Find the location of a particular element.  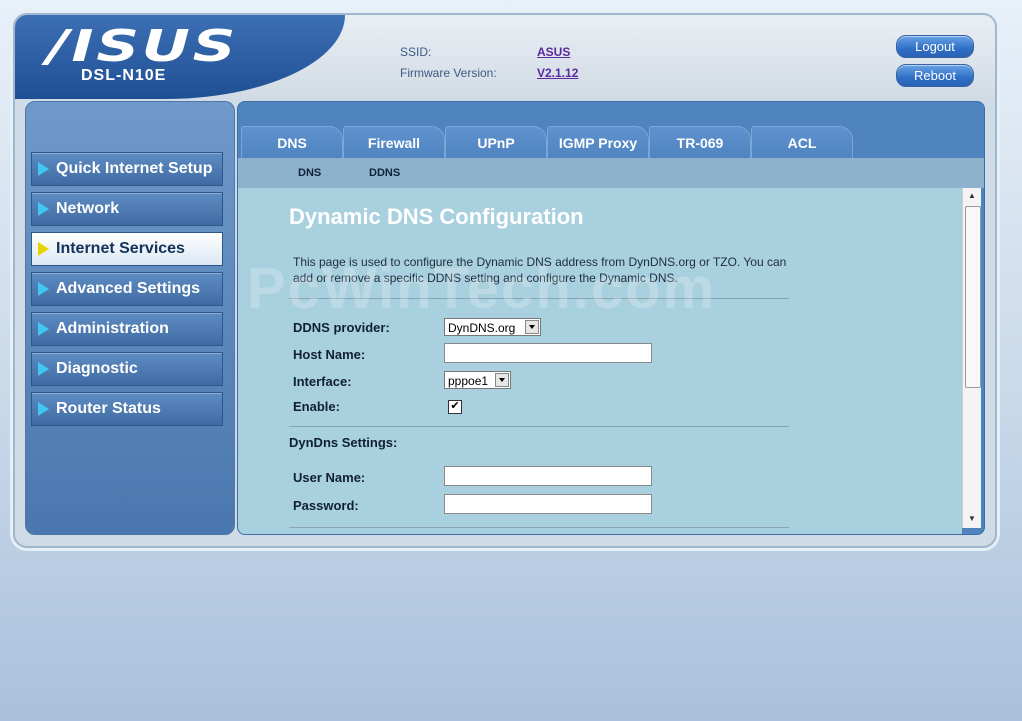

sidebar-item-internet-services: Internet Services is located at coordinates (127, 249).